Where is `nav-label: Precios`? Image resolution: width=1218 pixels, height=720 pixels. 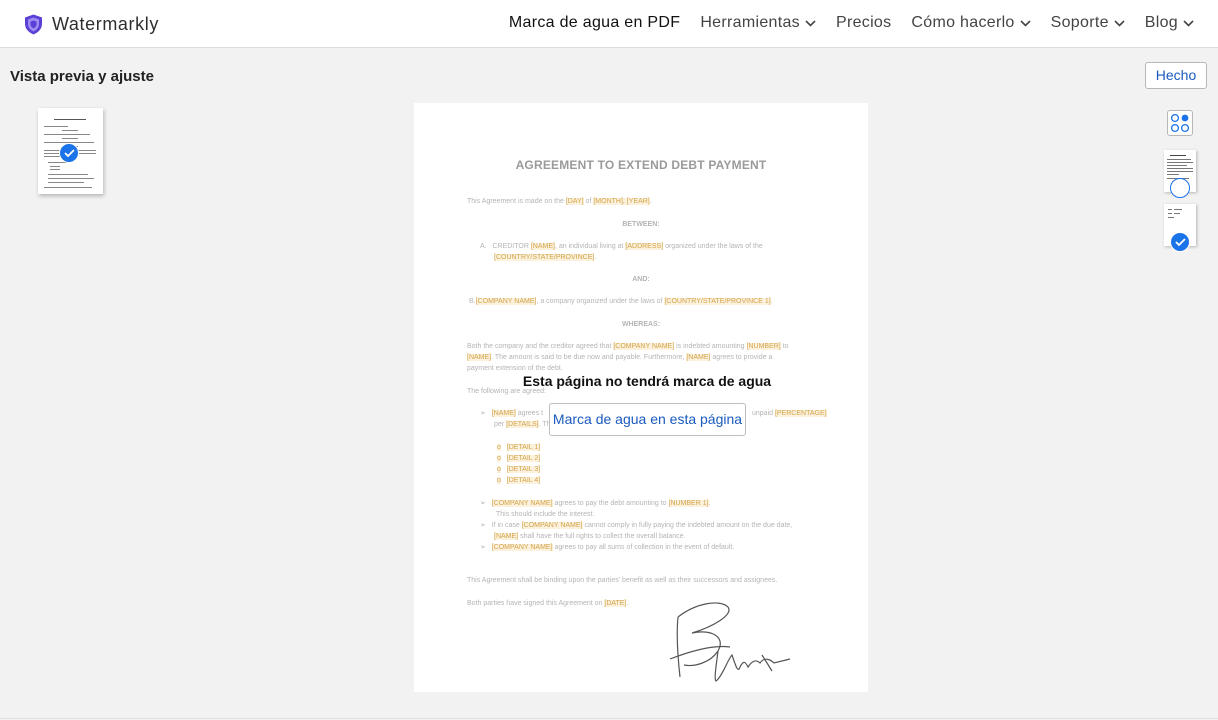
nav-label: Precios is located at coordinates (863, 22).